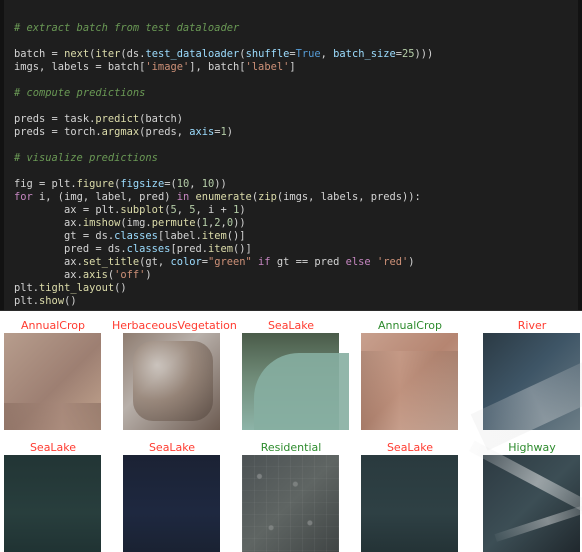 This screenshot has height=552, width=582. I want to click on code-token: ], so click(292, 67).